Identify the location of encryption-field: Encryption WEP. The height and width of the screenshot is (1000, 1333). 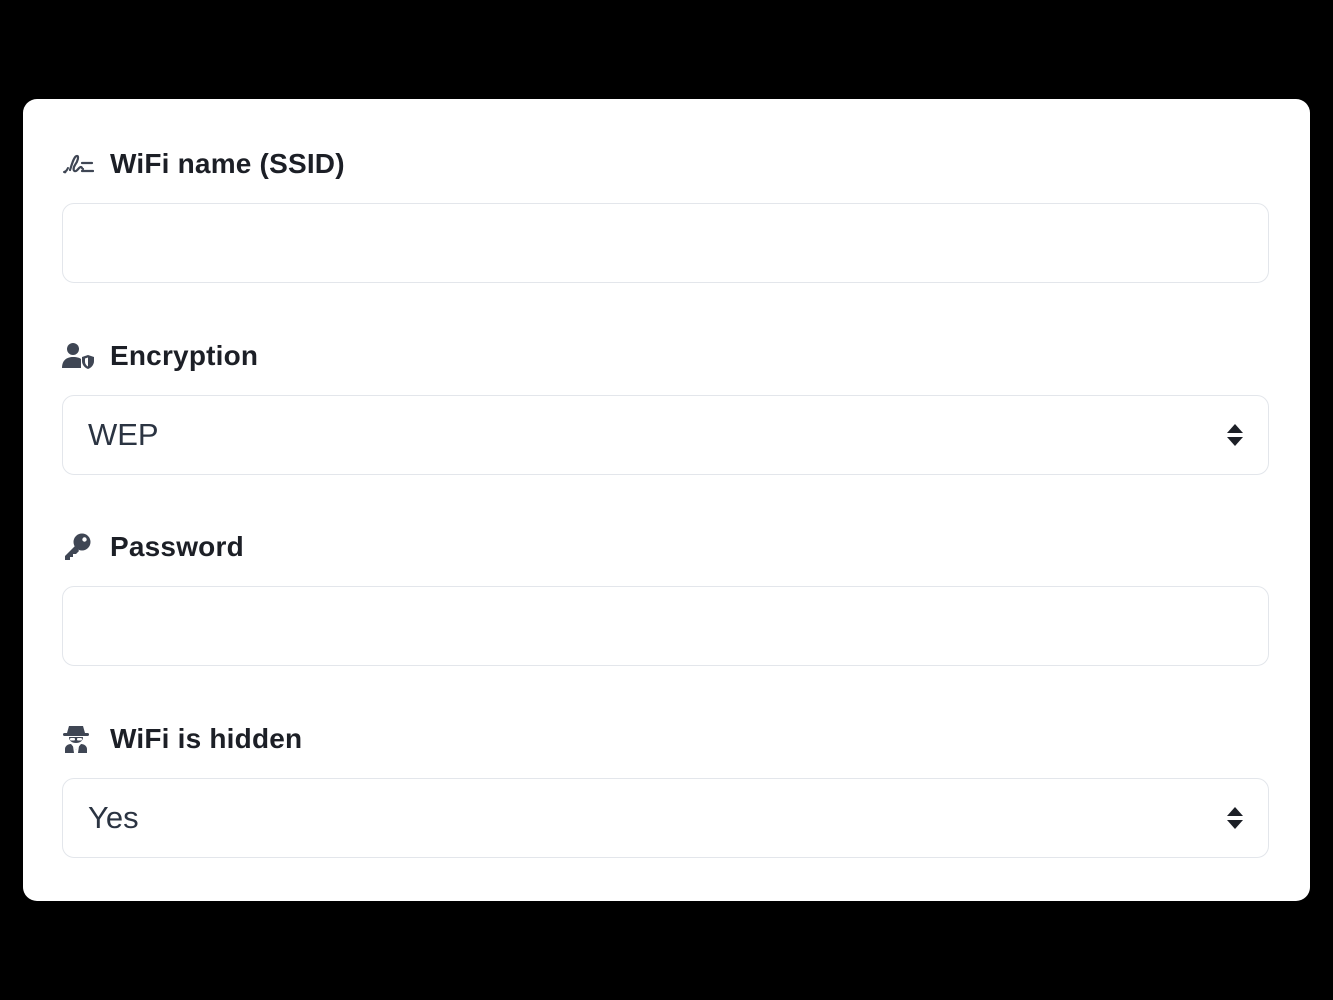
(665, 407).